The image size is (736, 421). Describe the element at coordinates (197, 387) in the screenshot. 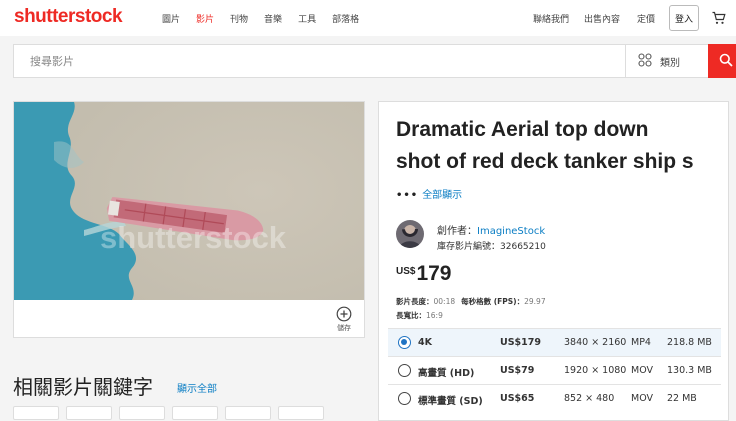

I see `keywords-show-all-link: 顯示全部` at that location.